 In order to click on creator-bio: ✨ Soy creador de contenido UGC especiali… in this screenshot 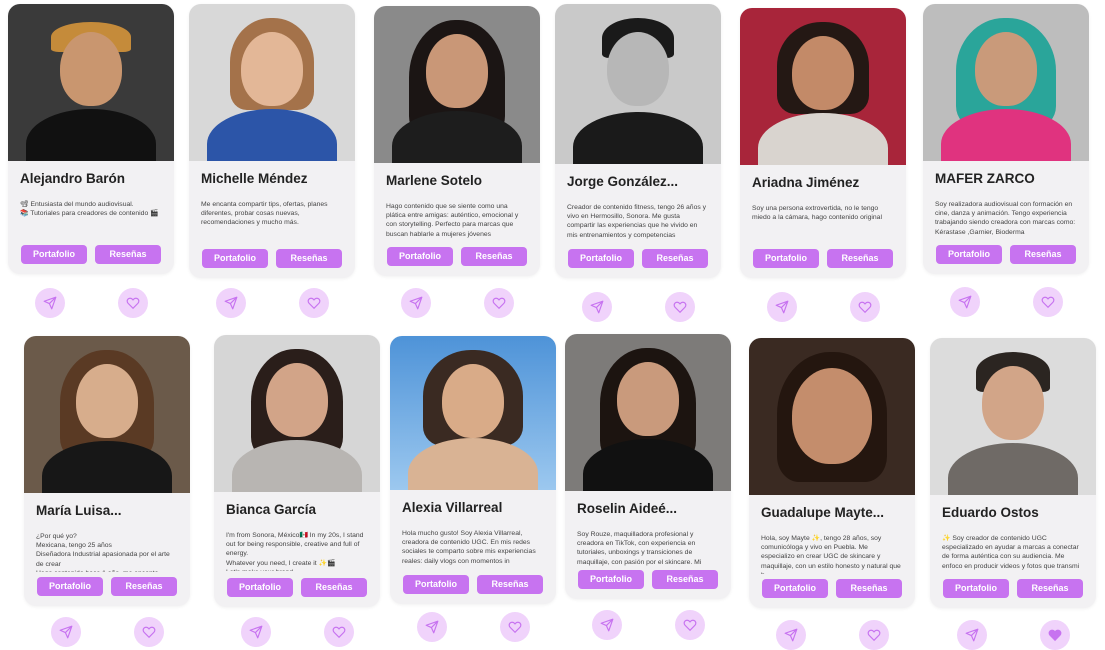, I will do `click(1011, 552)`.